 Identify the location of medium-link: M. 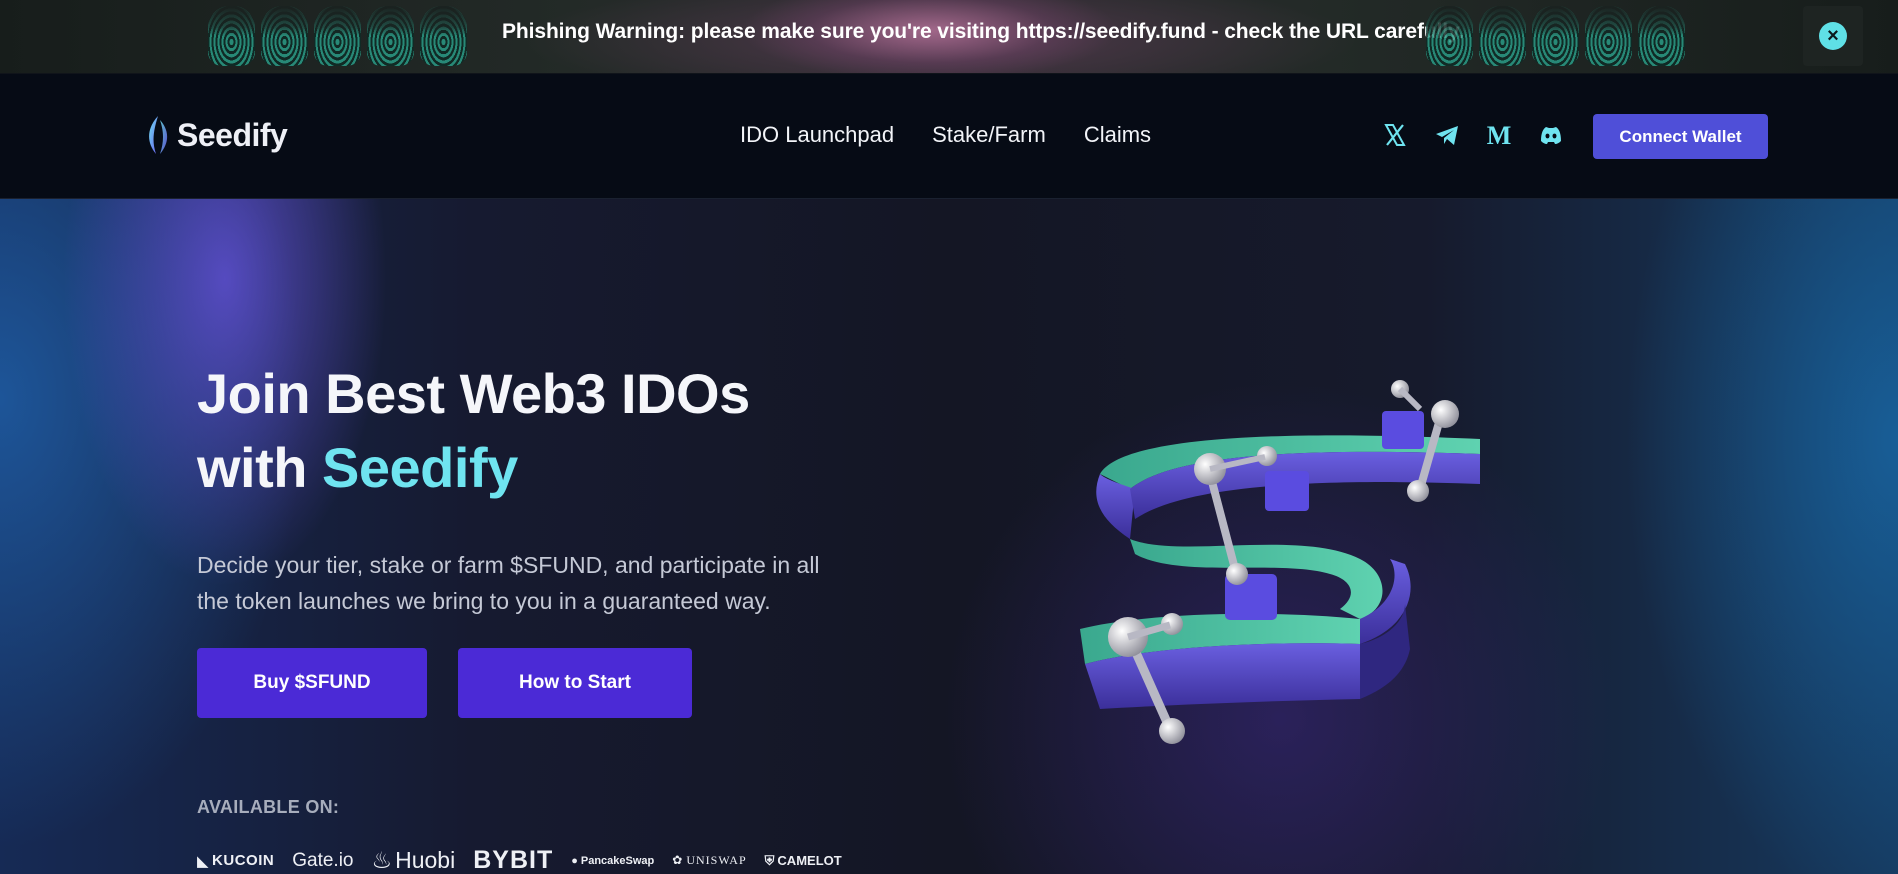
(1499, 135).